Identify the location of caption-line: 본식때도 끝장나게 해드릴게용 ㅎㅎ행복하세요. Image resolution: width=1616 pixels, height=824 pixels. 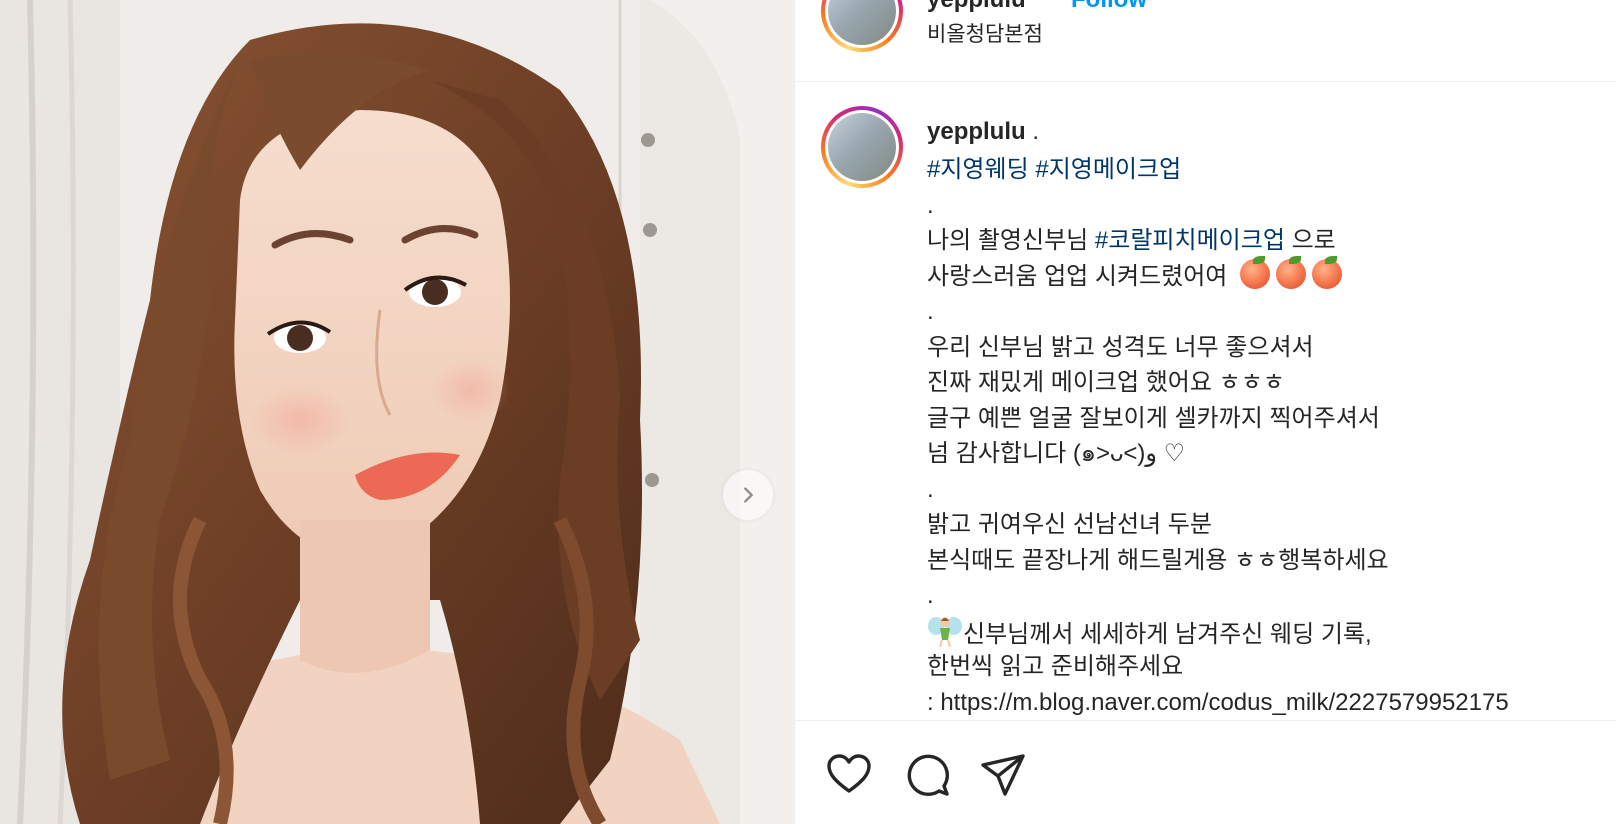
(1158, 560).